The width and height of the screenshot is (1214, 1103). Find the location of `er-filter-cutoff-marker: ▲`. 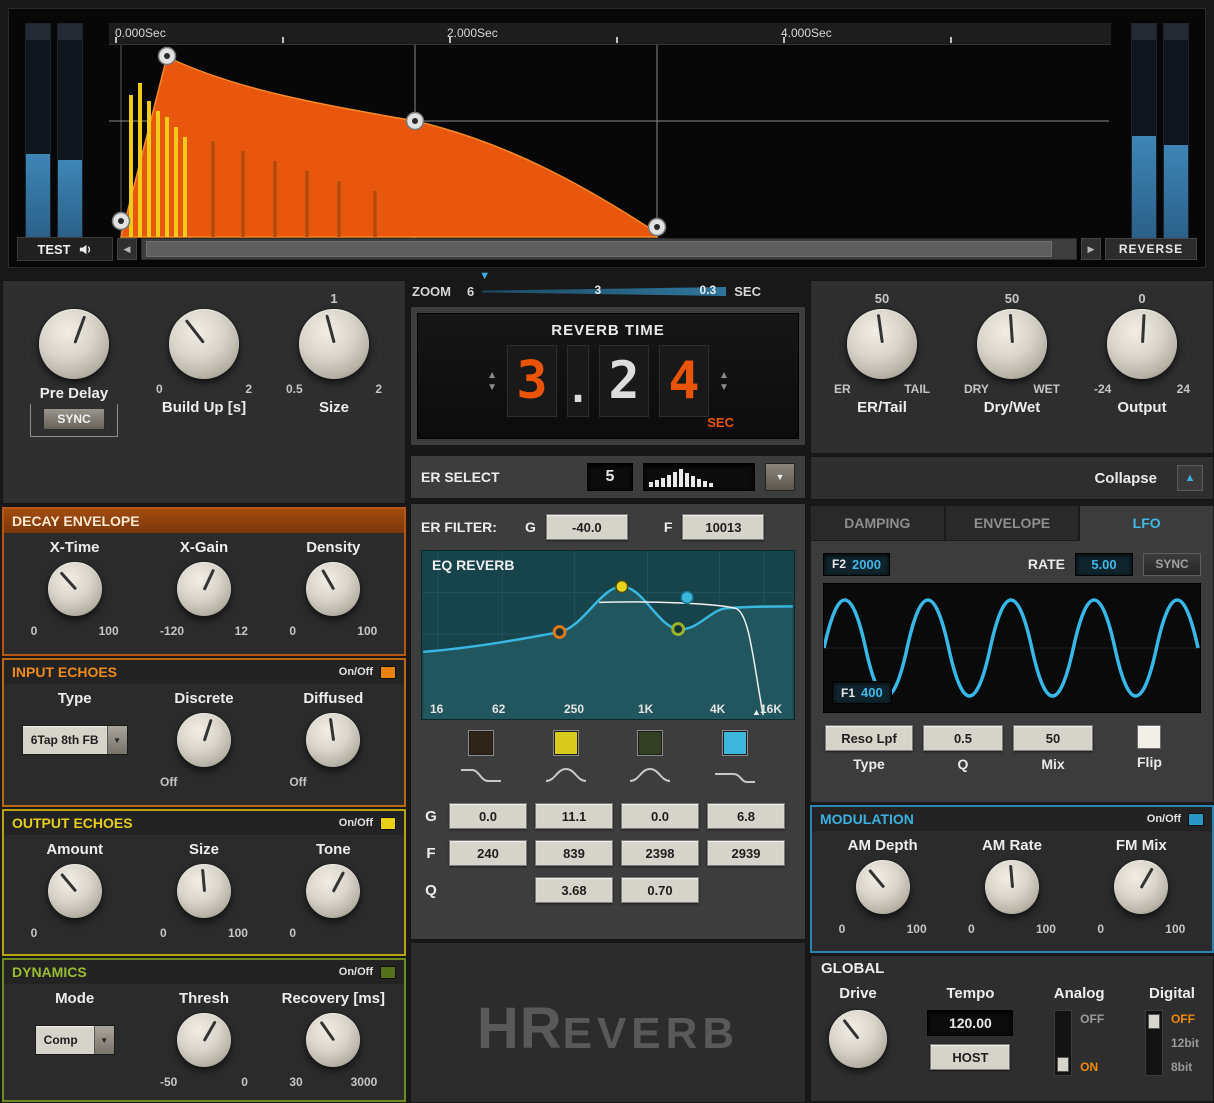

er-filter-cutoff-marker: ▲ is located at coordinates (756, 712).